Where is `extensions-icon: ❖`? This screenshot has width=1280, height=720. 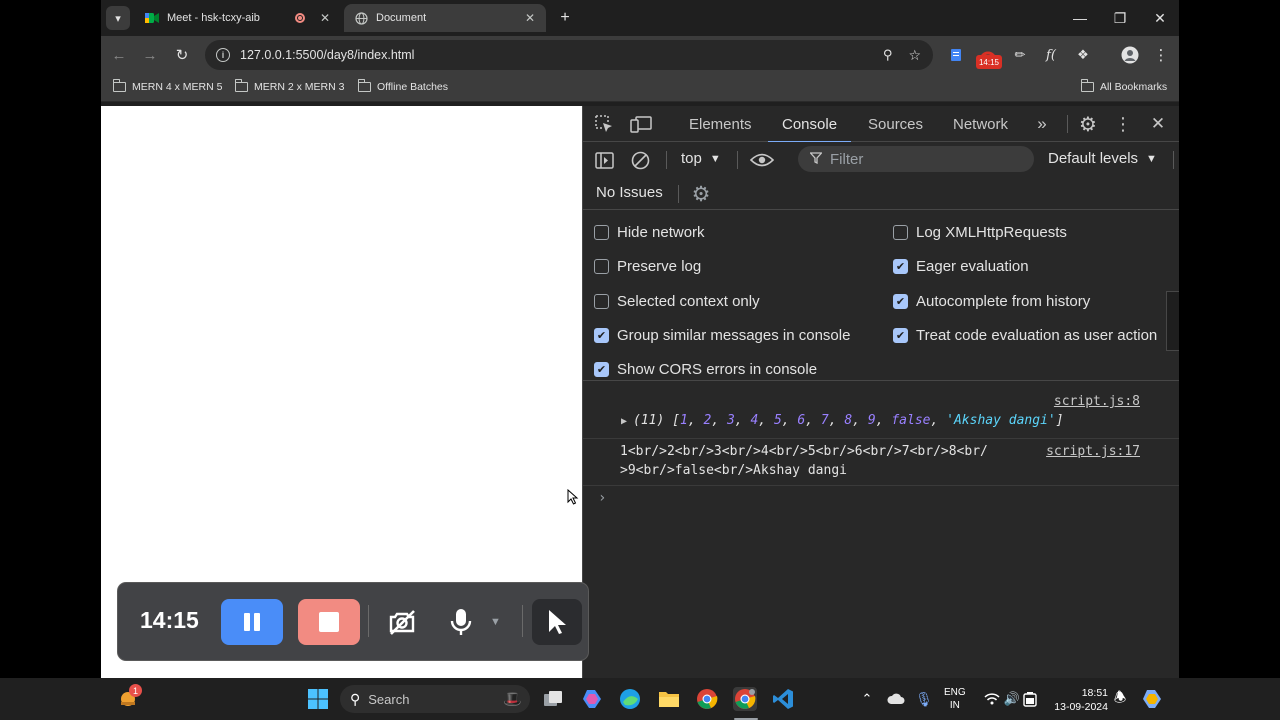
extensions-icon: ❖ is located at coordinates (1083, 55).